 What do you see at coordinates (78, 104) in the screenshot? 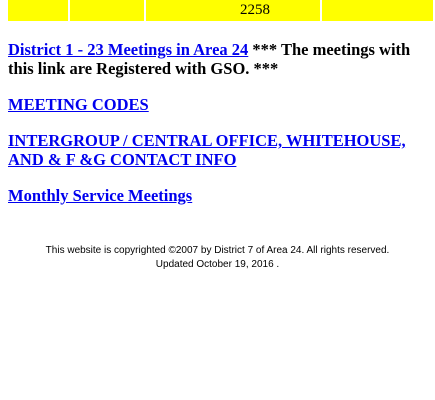
I see `meeting-codes-link: MEETING CODES` at bounding box center [78, 104].